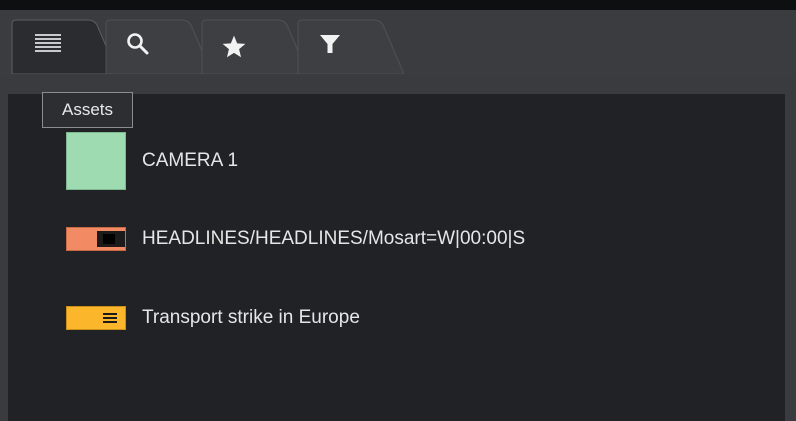 This screenshot has width=796, height=421. Describe the element at coordinates (234, 49) in the screenshot. I see `star-icon` at that location.